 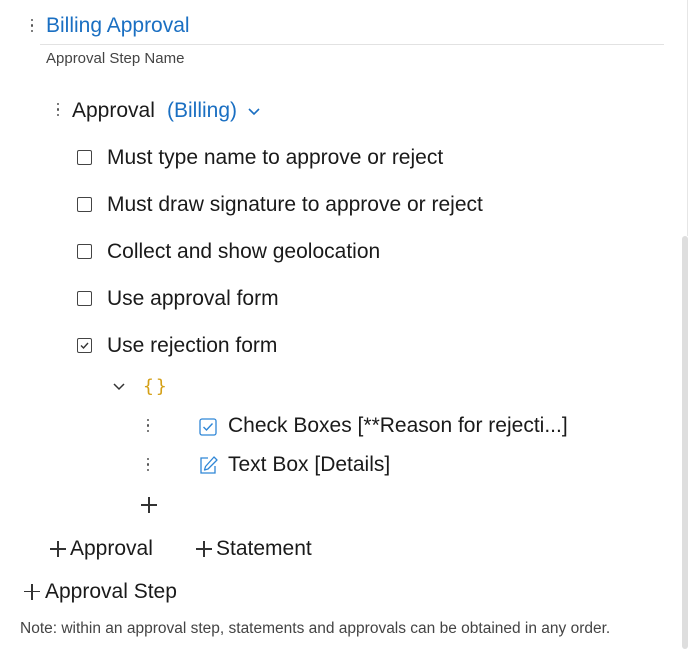 I want to click on approval-label: Approval, so click(x=113, y=110).